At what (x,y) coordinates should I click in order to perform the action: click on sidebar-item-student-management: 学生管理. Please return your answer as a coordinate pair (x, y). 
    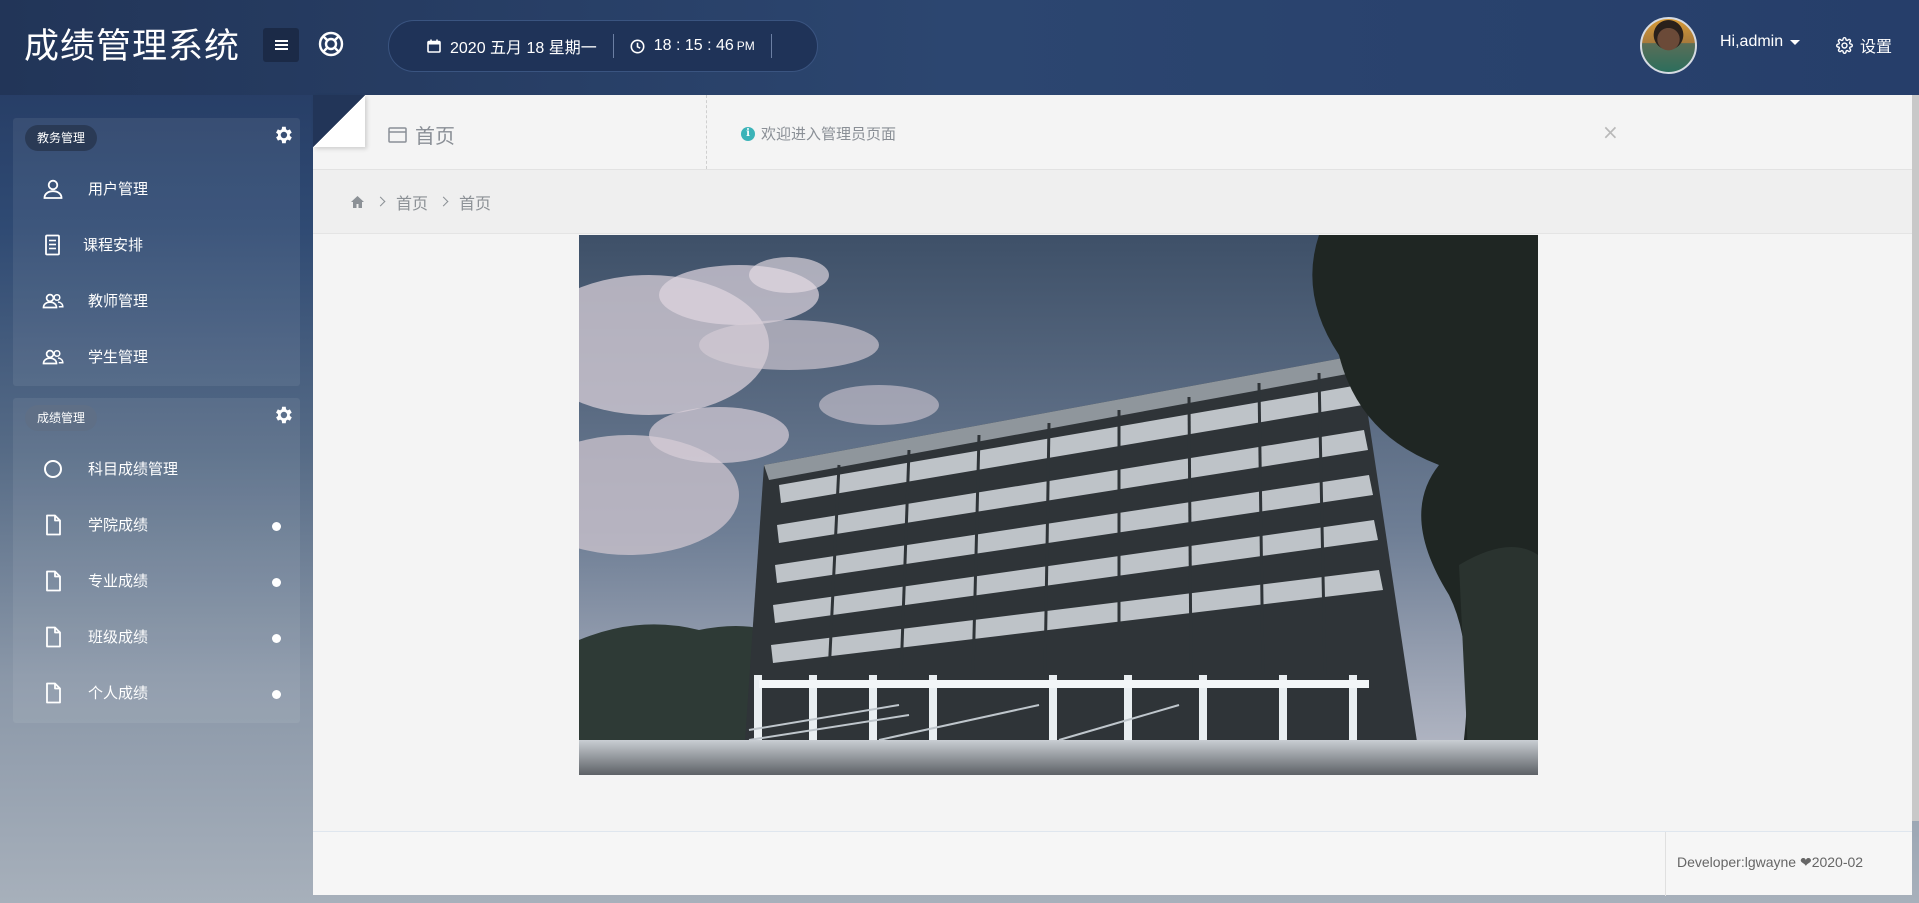
    Looking at the image, I should click on (156, 356).